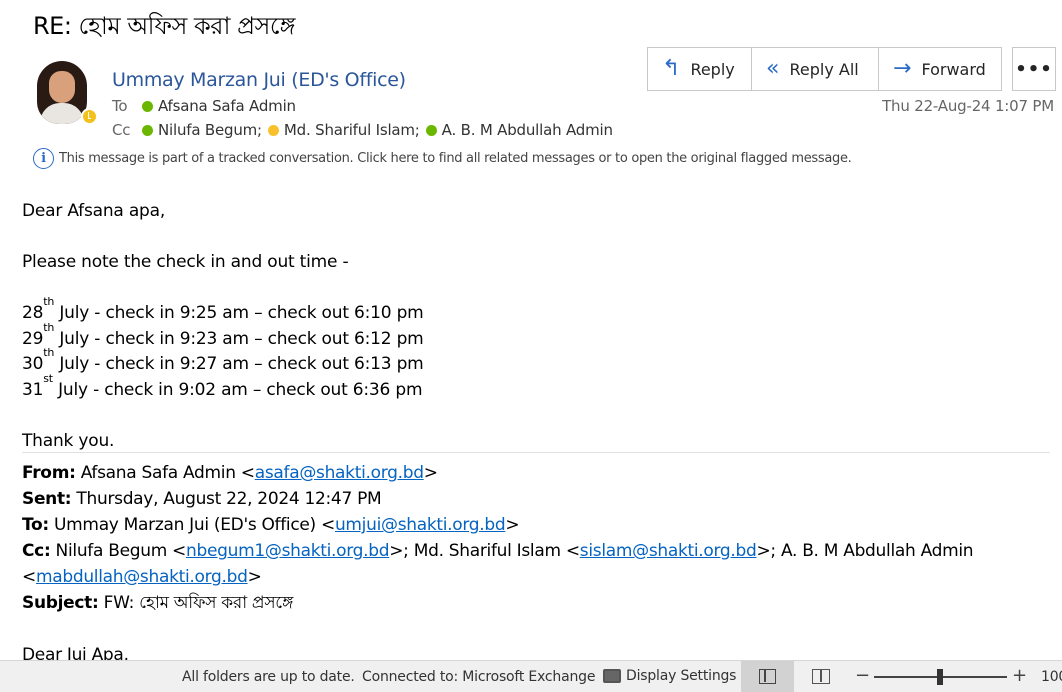  I want to click on message-datetime: Thu 22-Aug-24 1:07 PM, so click(968, 106).